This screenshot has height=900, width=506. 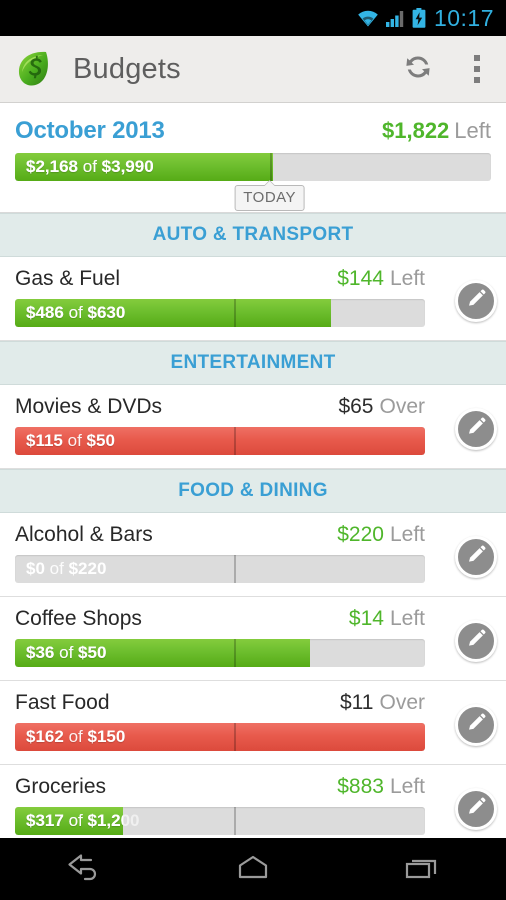 I want to click on action-bar: Budgets, so click(x=253, y=69).